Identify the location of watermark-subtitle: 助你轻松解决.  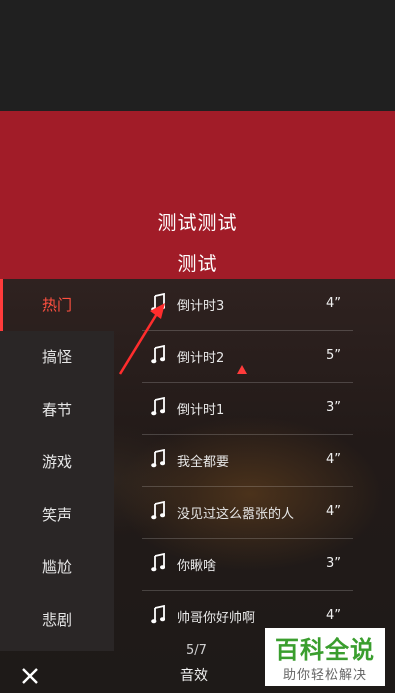
(324, 675).